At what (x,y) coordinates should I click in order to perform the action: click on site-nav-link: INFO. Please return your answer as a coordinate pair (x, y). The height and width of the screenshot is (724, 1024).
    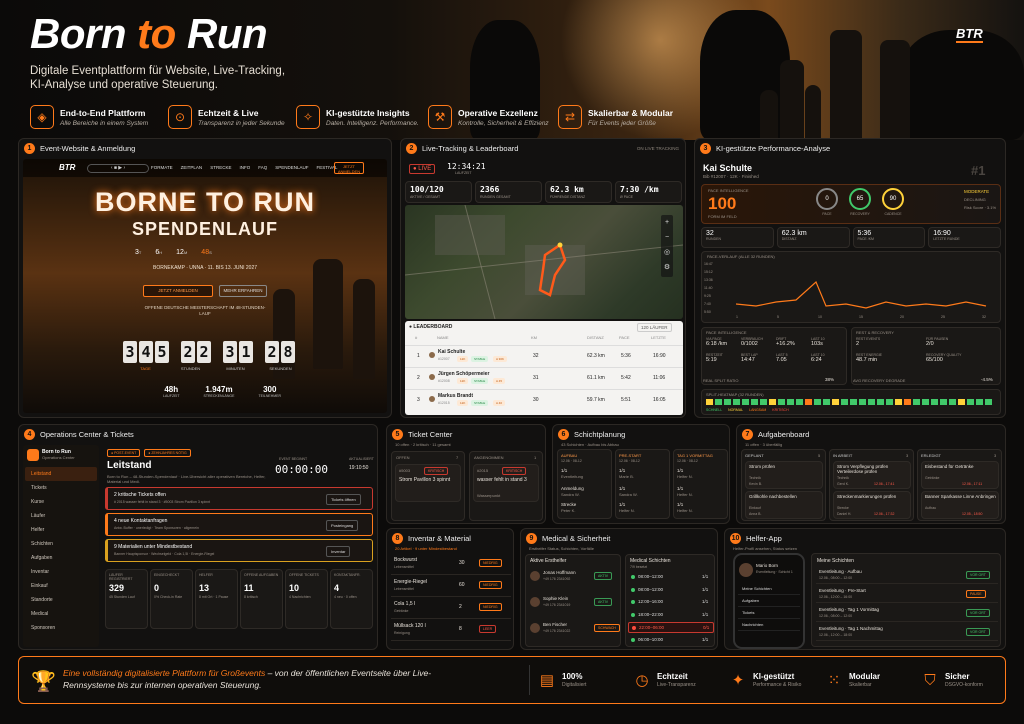
    Looking at the image, I should click on (244, 167).